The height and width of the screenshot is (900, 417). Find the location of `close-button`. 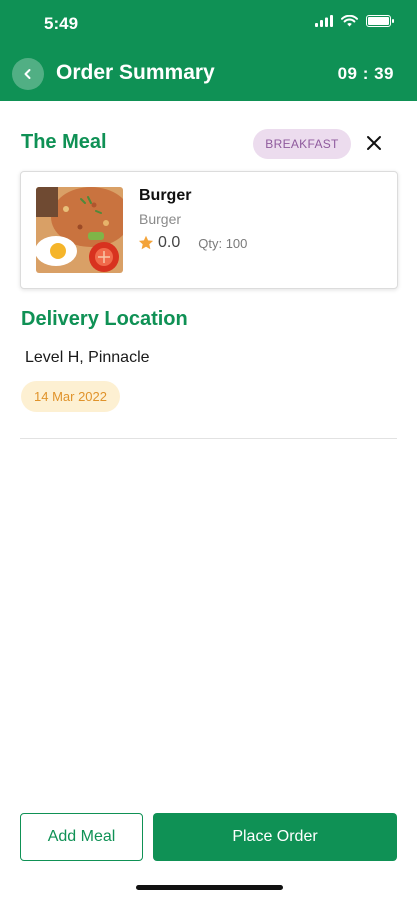

close-button is located at coordinates (374, 143).